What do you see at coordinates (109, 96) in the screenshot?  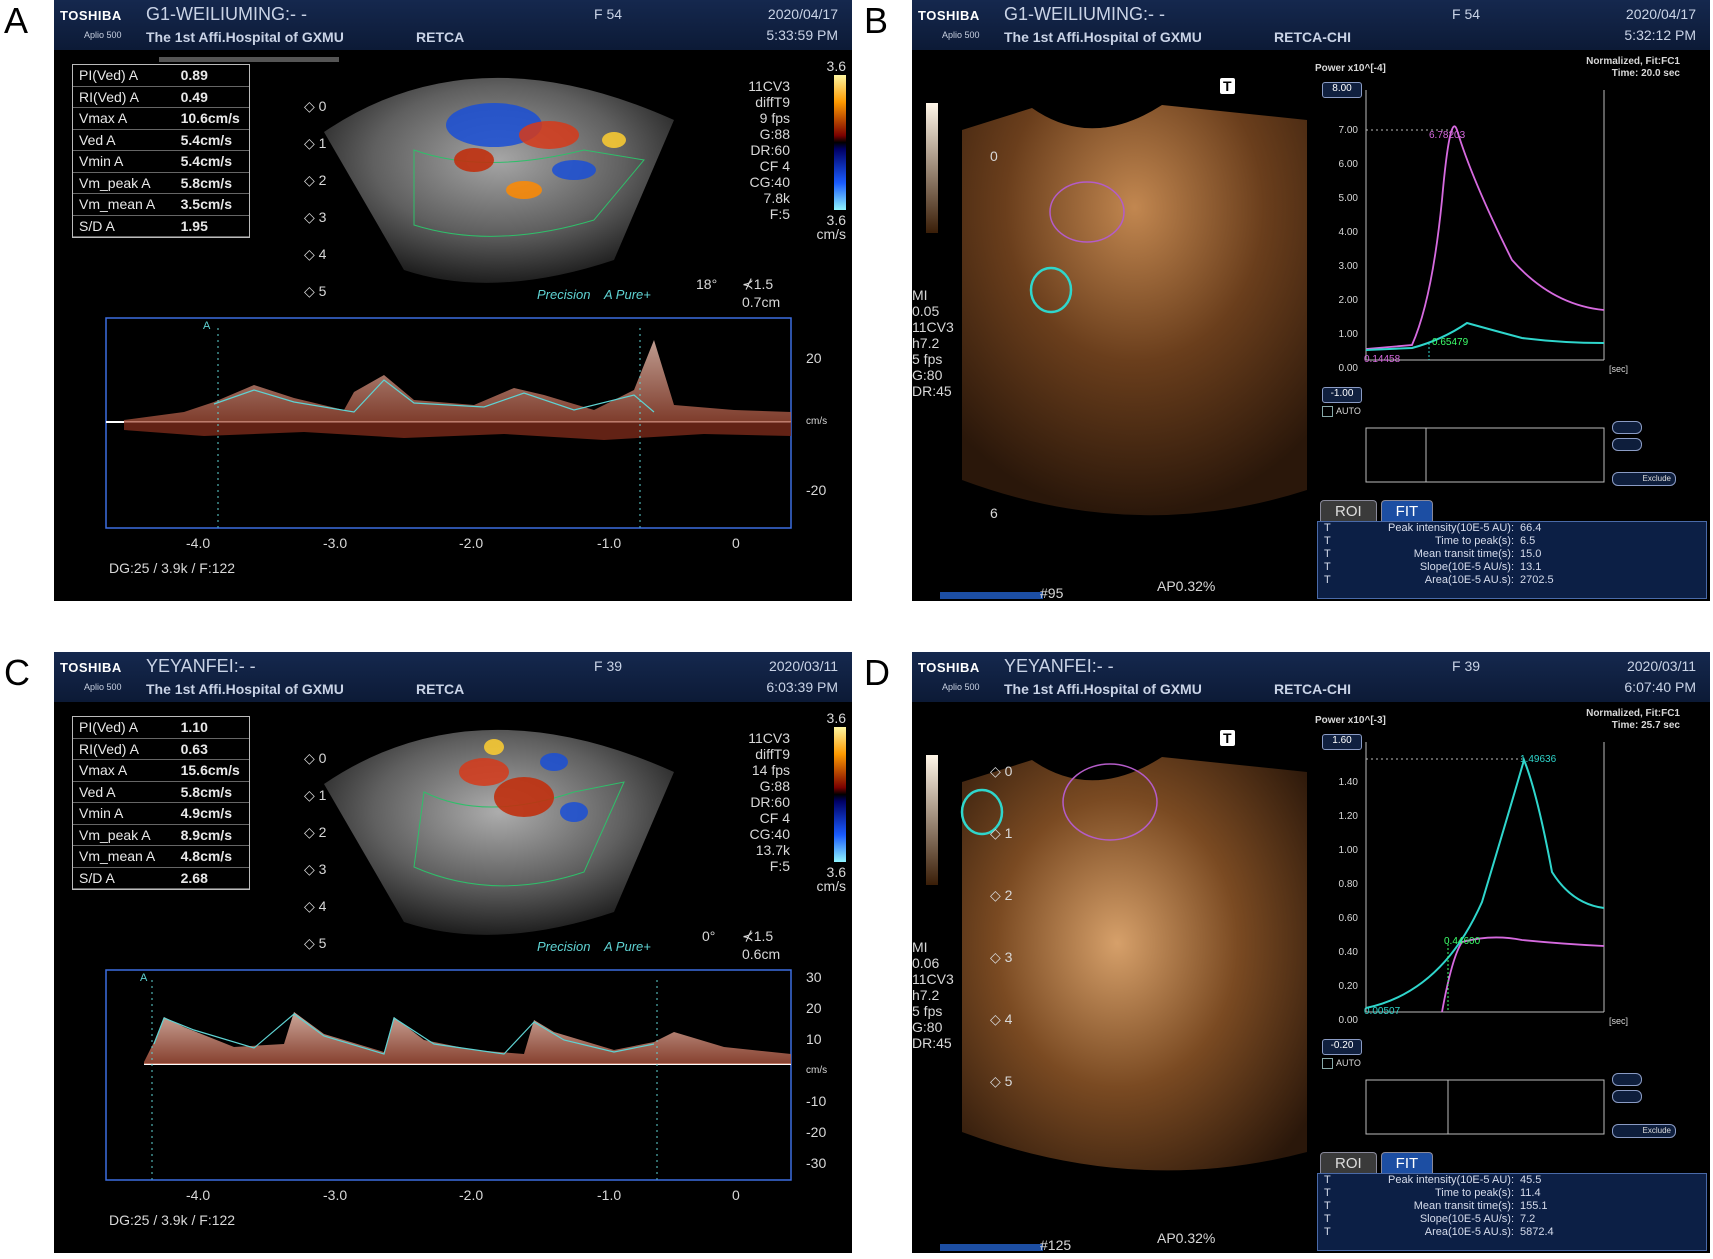 I see `measurement-label: RI(Ved) A` at bounding box center [109, 96].